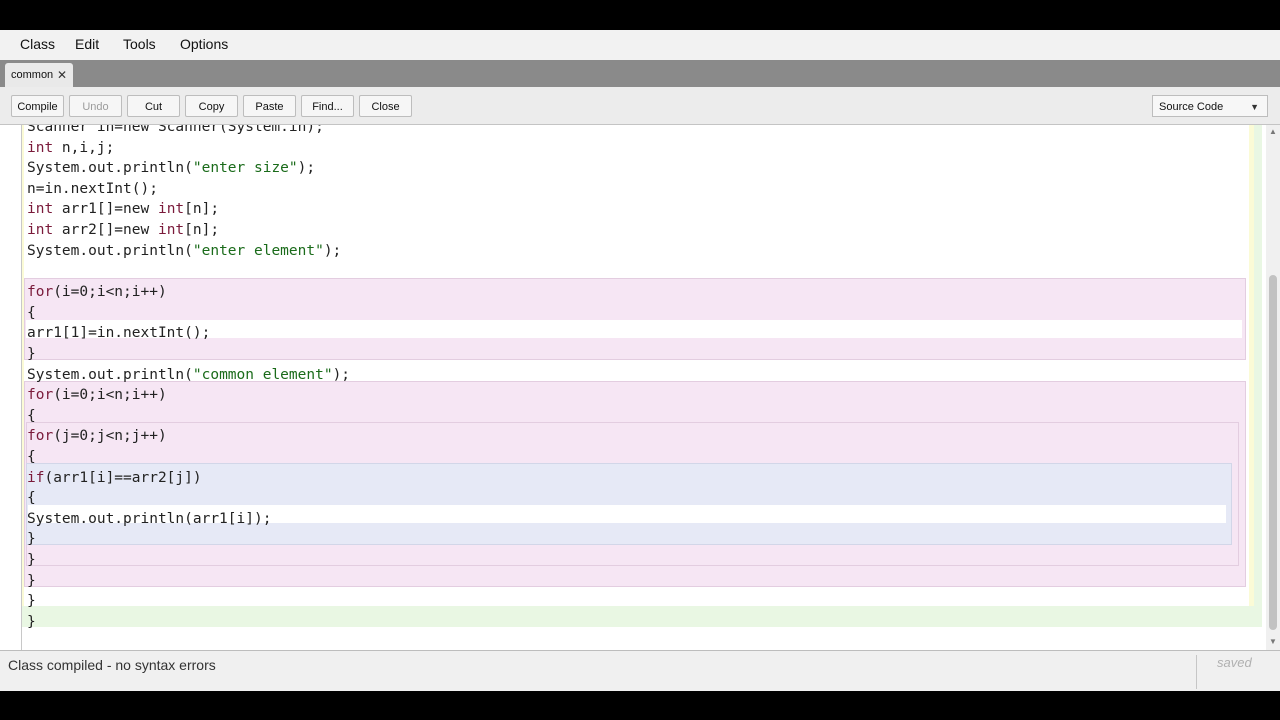  I want to click on undo-button: Undo, so click(95, 106).